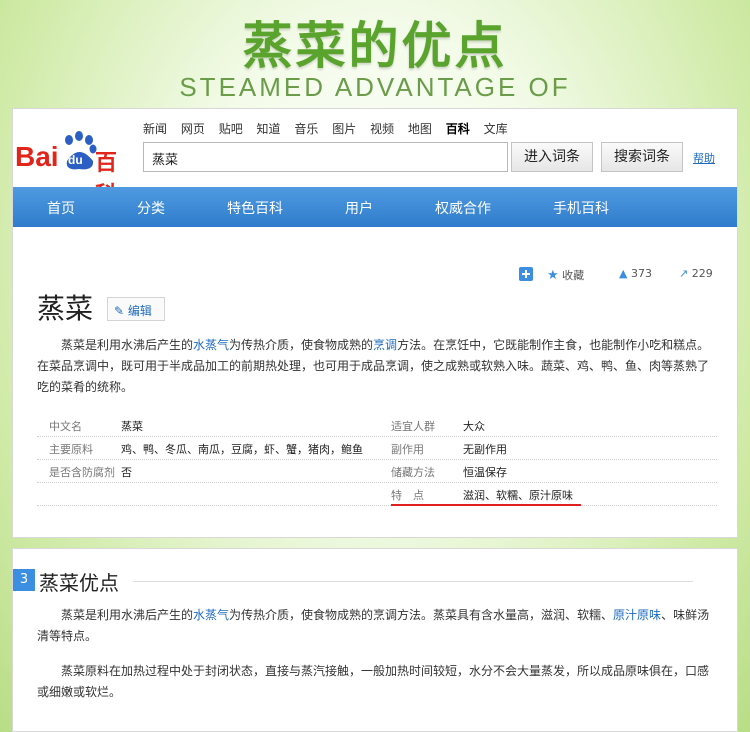 The height and width of the screenshot is (732, 750). I want to click on infobox-row: 特 点 滋润、软糯、原汁原味, so click(377, 494).